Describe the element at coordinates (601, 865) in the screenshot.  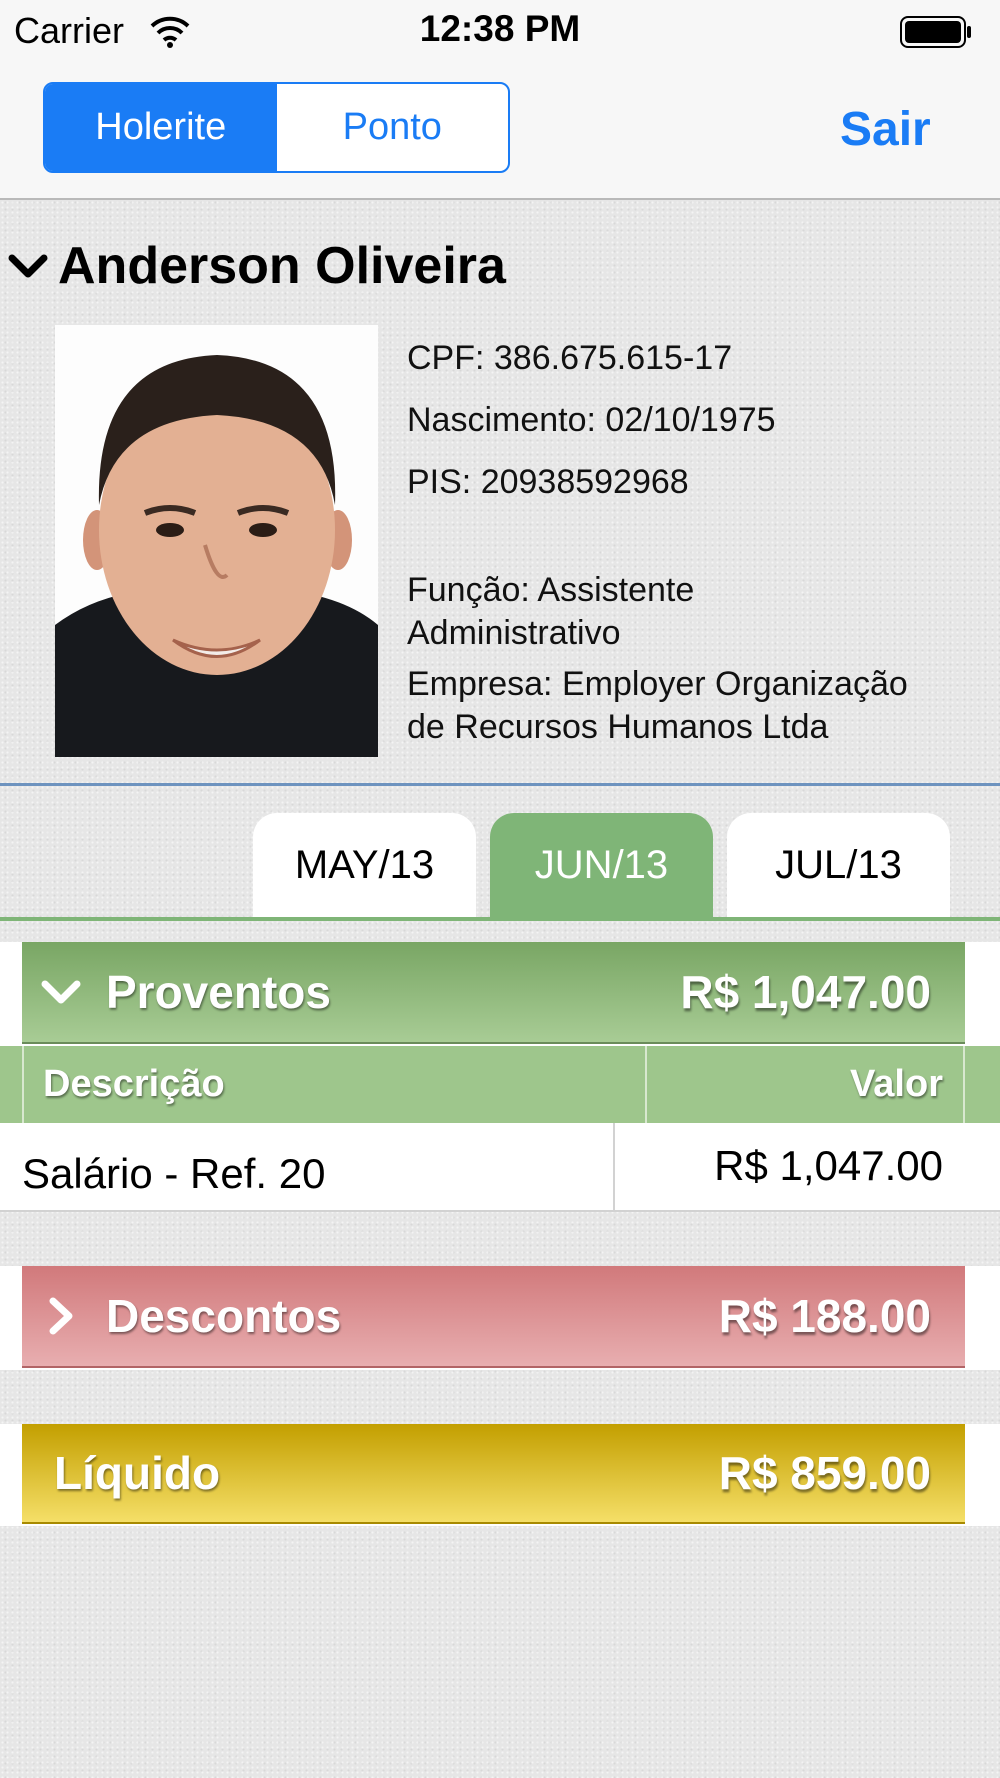
I see `tab-jun-13: JUN/13` at that location.